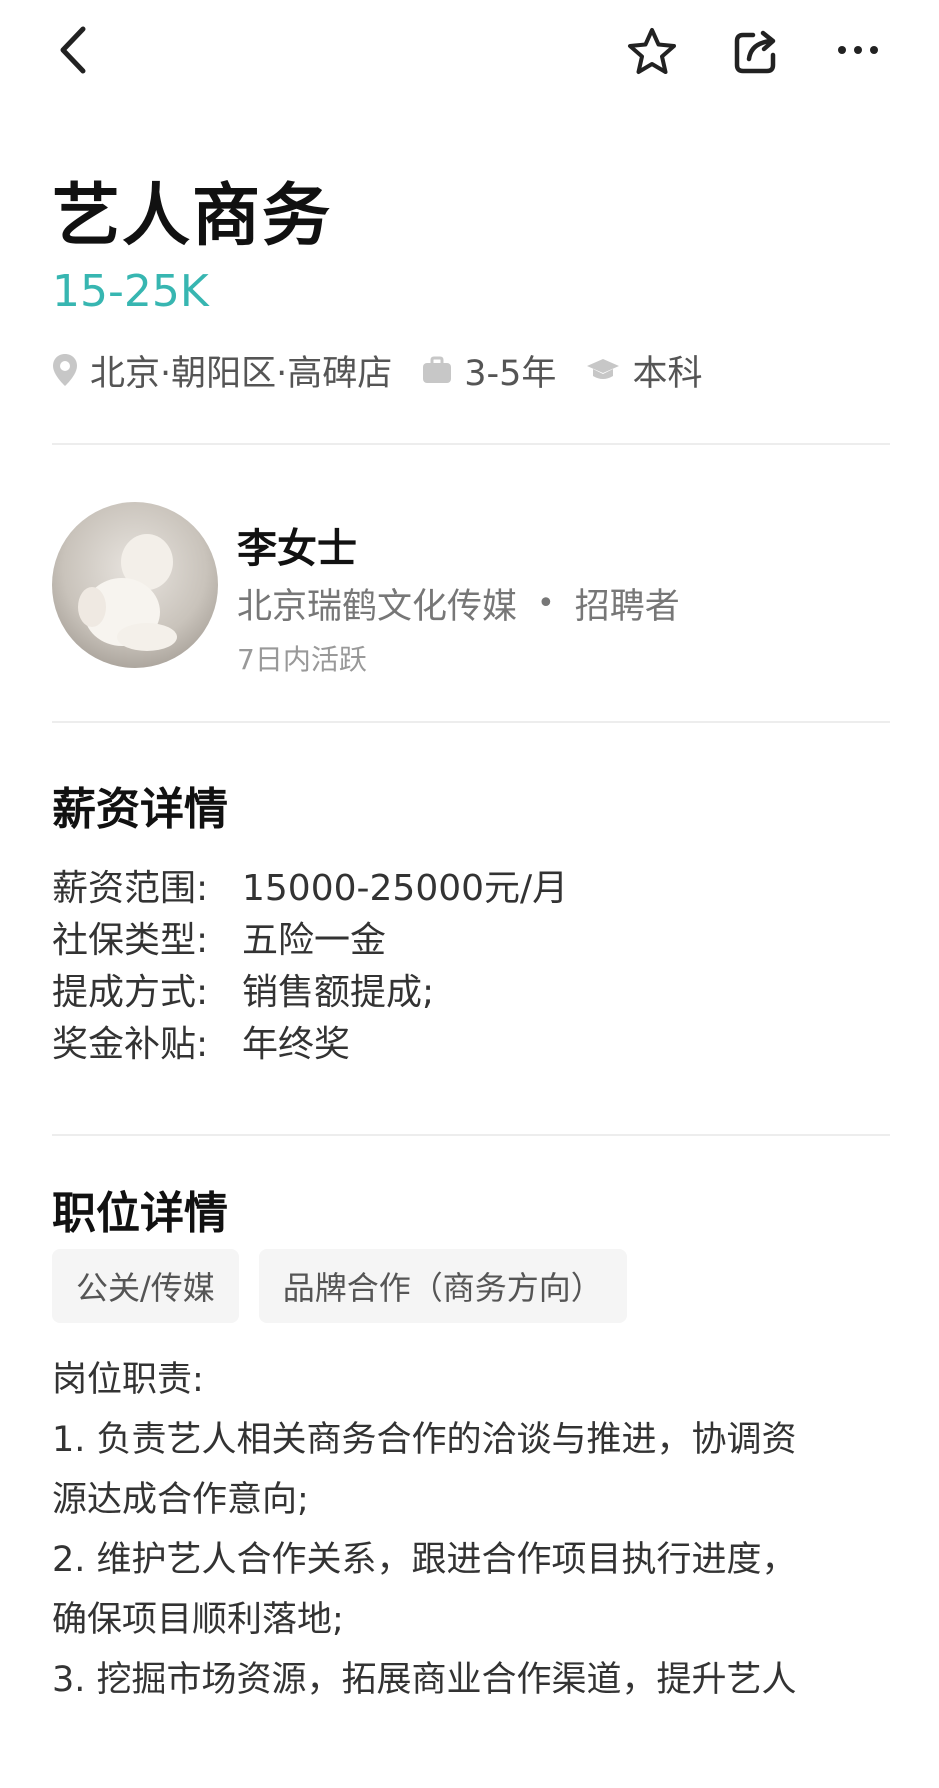  What do you see at coordinates (603, 370) in the screenshot?
I see `graduation-cap-icon` at bounding box center [603, 370].